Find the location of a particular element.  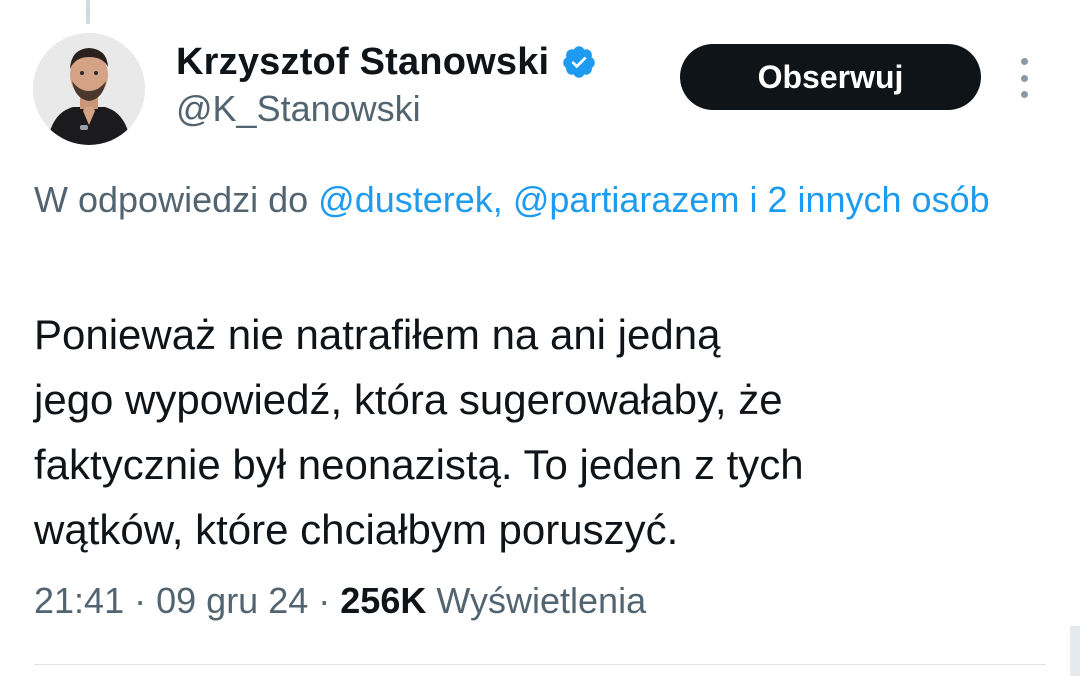

views-label: Wyświetlenia is located at coordinates (541, 600).